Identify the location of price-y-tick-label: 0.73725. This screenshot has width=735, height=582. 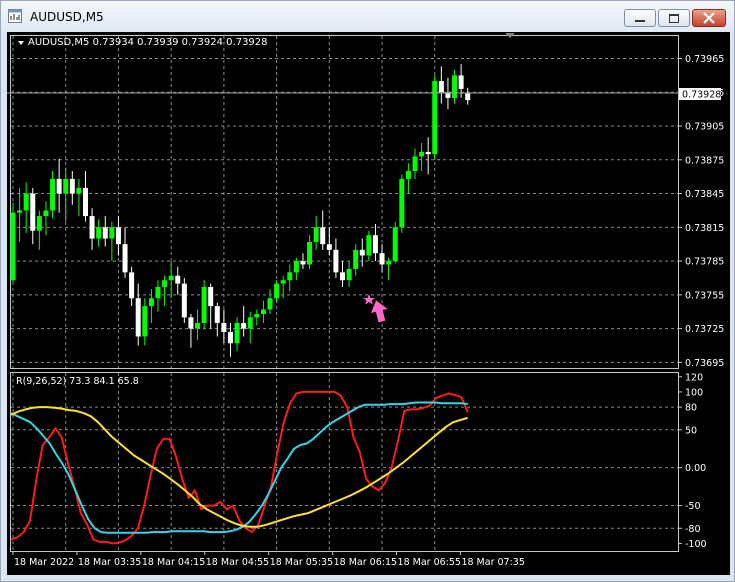
(704, 329).